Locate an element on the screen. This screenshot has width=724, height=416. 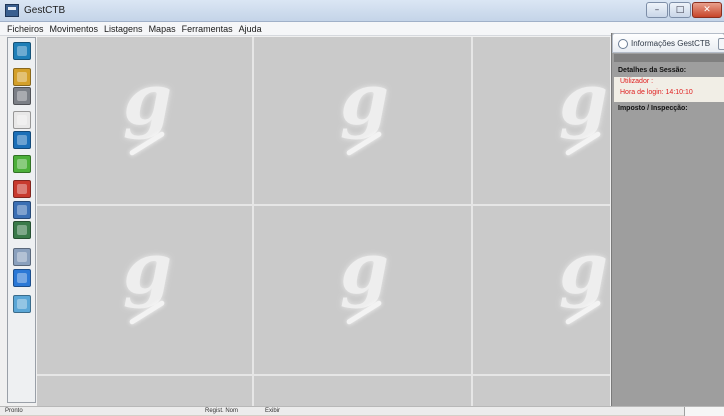
session-details-label: Detalhes da Sessão: is located at coordinates (652, 70).